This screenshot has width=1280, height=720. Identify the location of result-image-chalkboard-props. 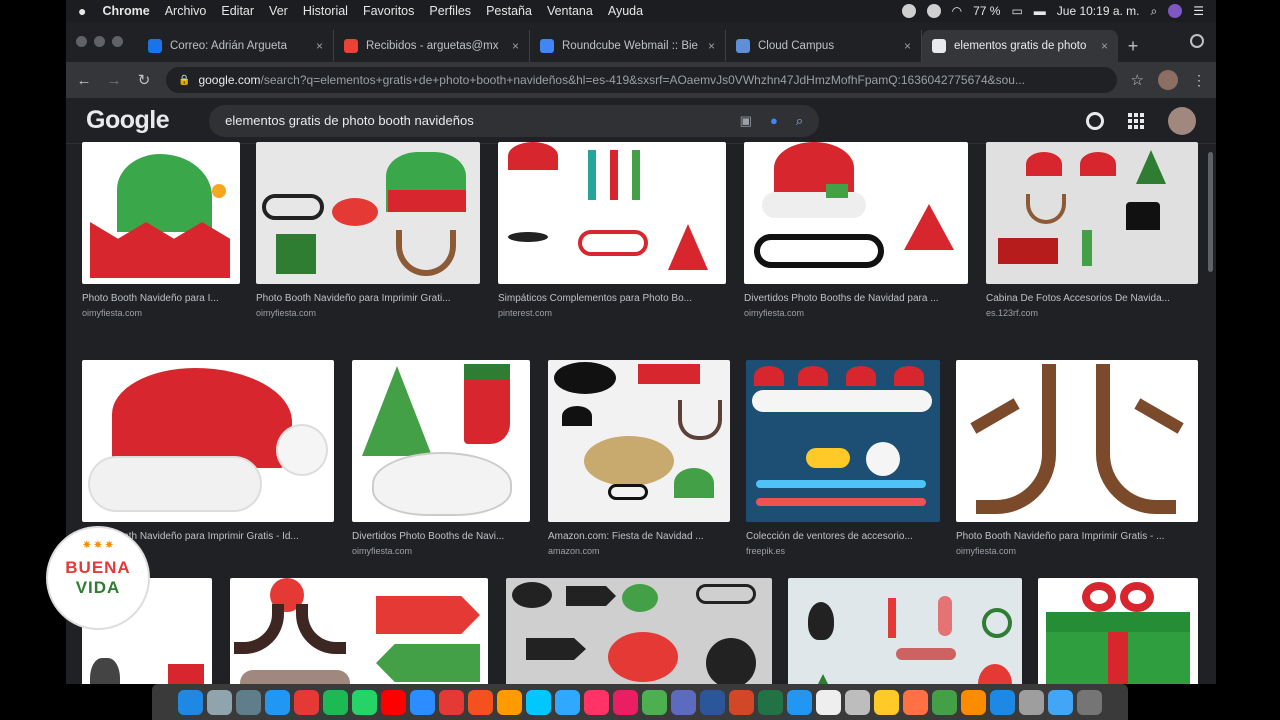
(639, 631).